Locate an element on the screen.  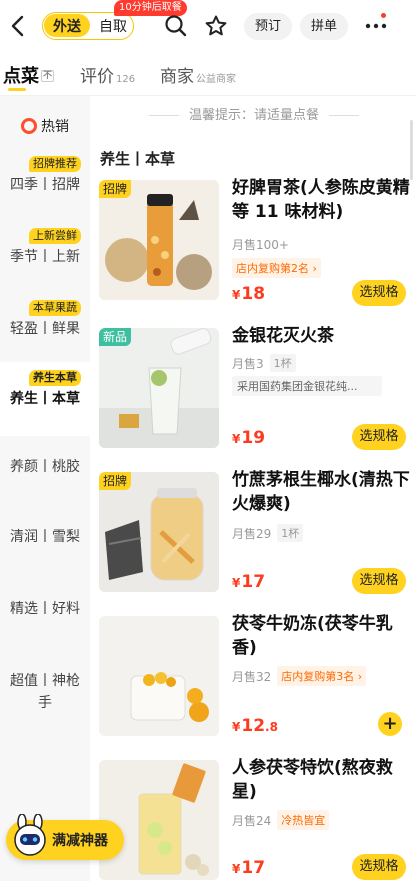
sidebar-item-label: 养生丨本草 is located at coordinates (45, 399).